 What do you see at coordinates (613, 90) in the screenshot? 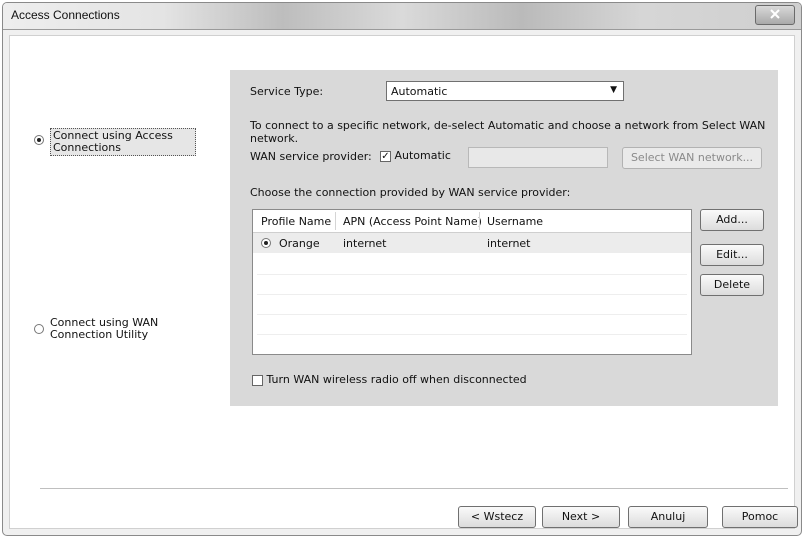
I see `chevron-down-icon: ▼` at bounding box center [613, 90].